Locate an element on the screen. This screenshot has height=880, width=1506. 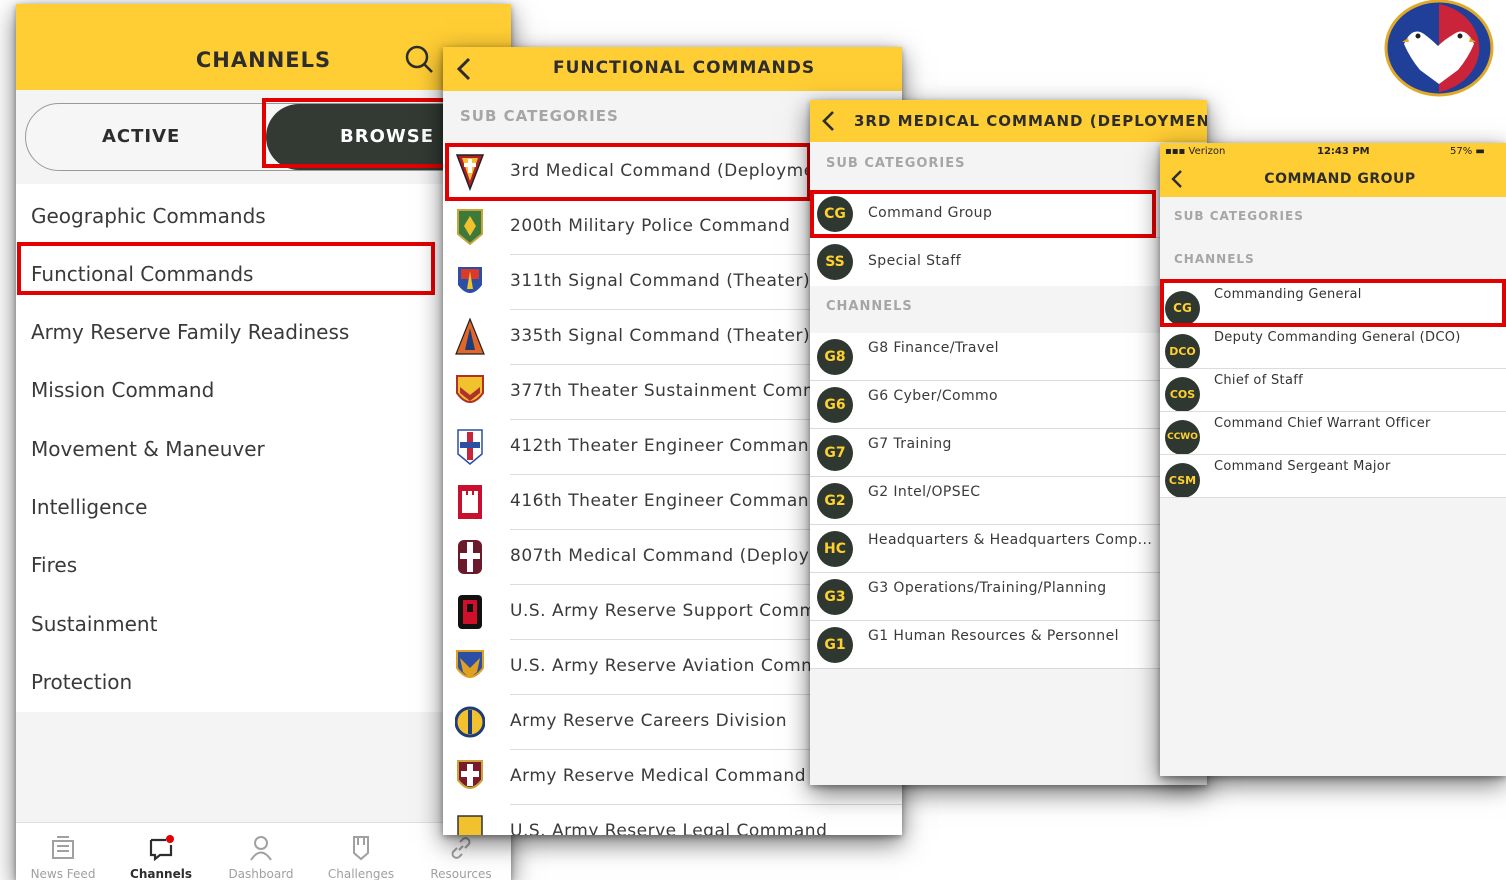
legal-command-icon is located at coordinates (470, 825).